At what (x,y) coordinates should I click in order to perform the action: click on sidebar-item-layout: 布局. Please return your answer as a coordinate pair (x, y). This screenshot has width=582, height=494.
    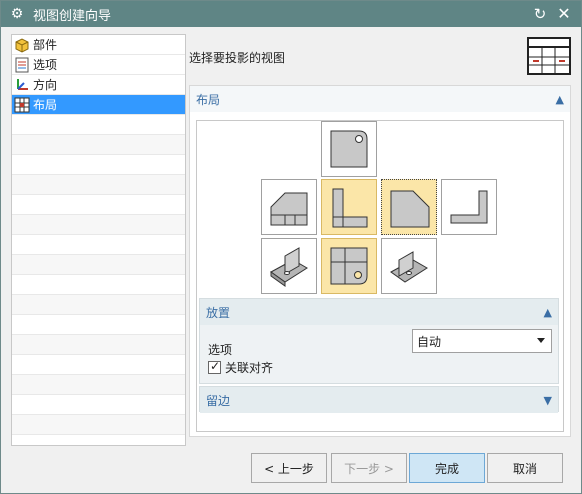
    Looking at the image, I should click on (98, 105).